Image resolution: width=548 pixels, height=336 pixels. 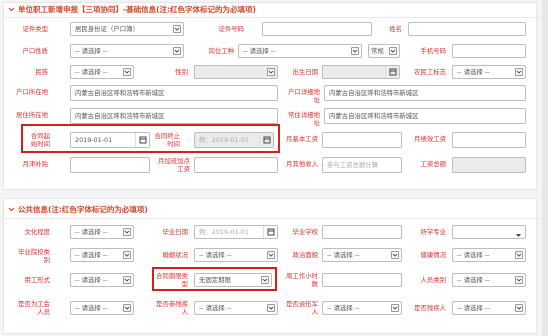 What do you see at coordinates (181, 72) in the screenshot?
I see `gender-label: 性别` at bounding box center [181, 72].